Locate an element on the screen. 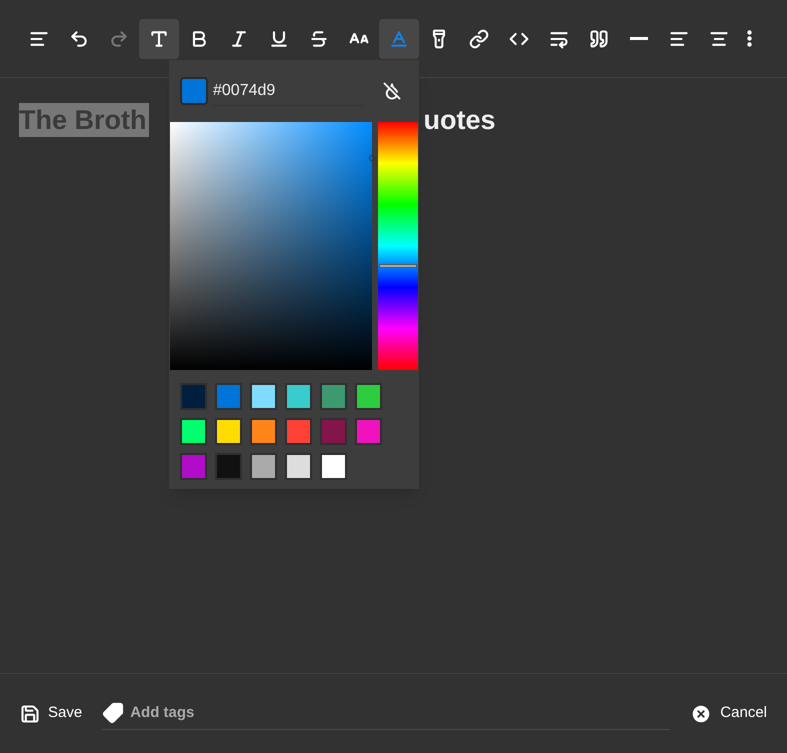 This screenshot has width=787, height=753. document-title: uotes is located at coordinates (460, 120).